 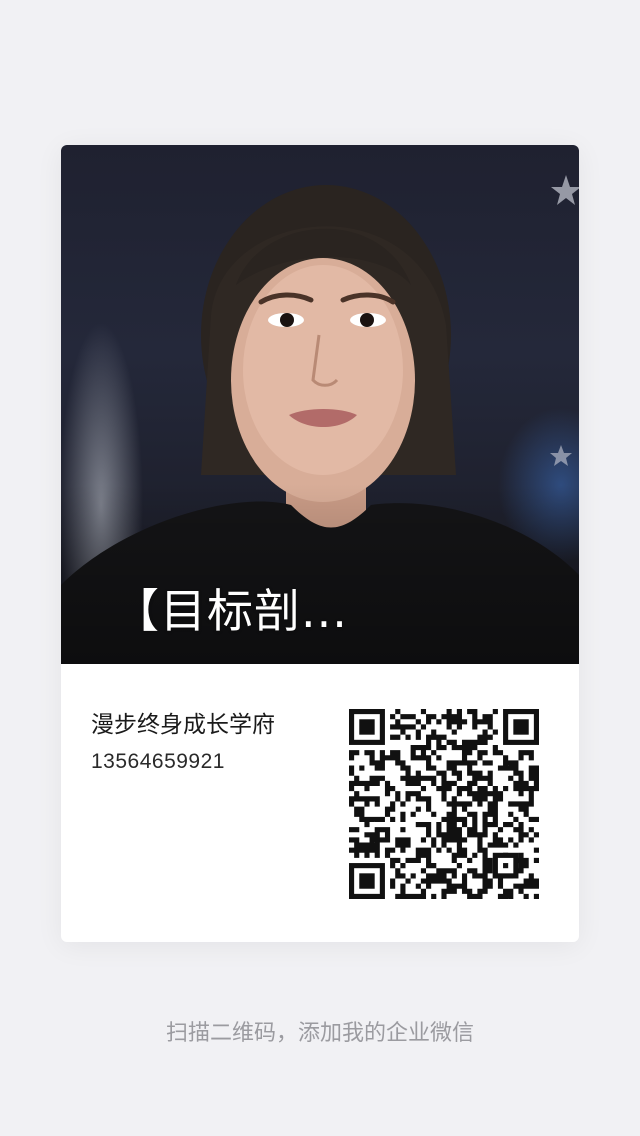 What do you see at coordinates (319, 1033) in the screenshot?
I see `scan-hint: 扫描二维码，添加我的企业微信` at bounding box center [319, 1033].